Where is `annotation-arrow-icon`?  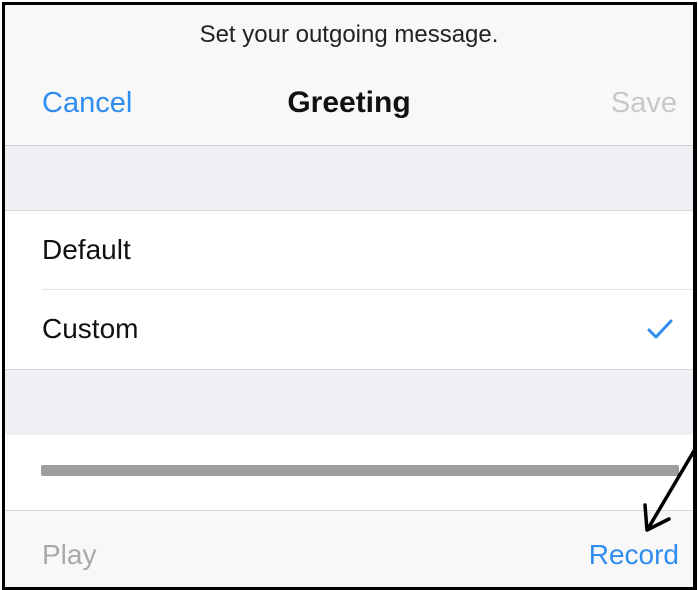 annotation-arrow-icon is located at coordinates (668, 490).